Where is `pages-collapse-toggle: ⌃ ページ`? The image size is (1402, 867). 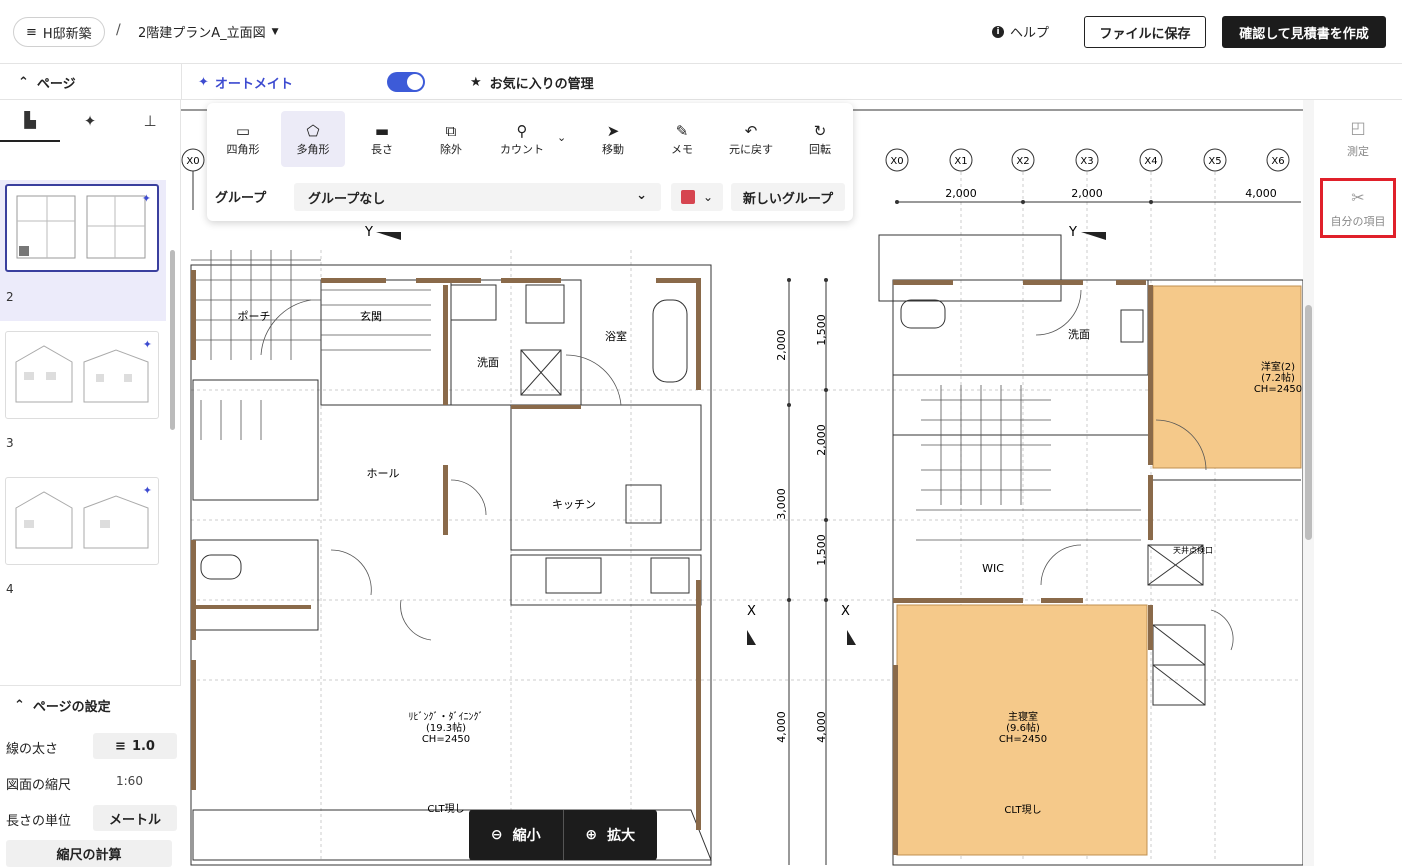
pages-collapse-toggle: ⌃ ページ is located at coordinates (47, 82).